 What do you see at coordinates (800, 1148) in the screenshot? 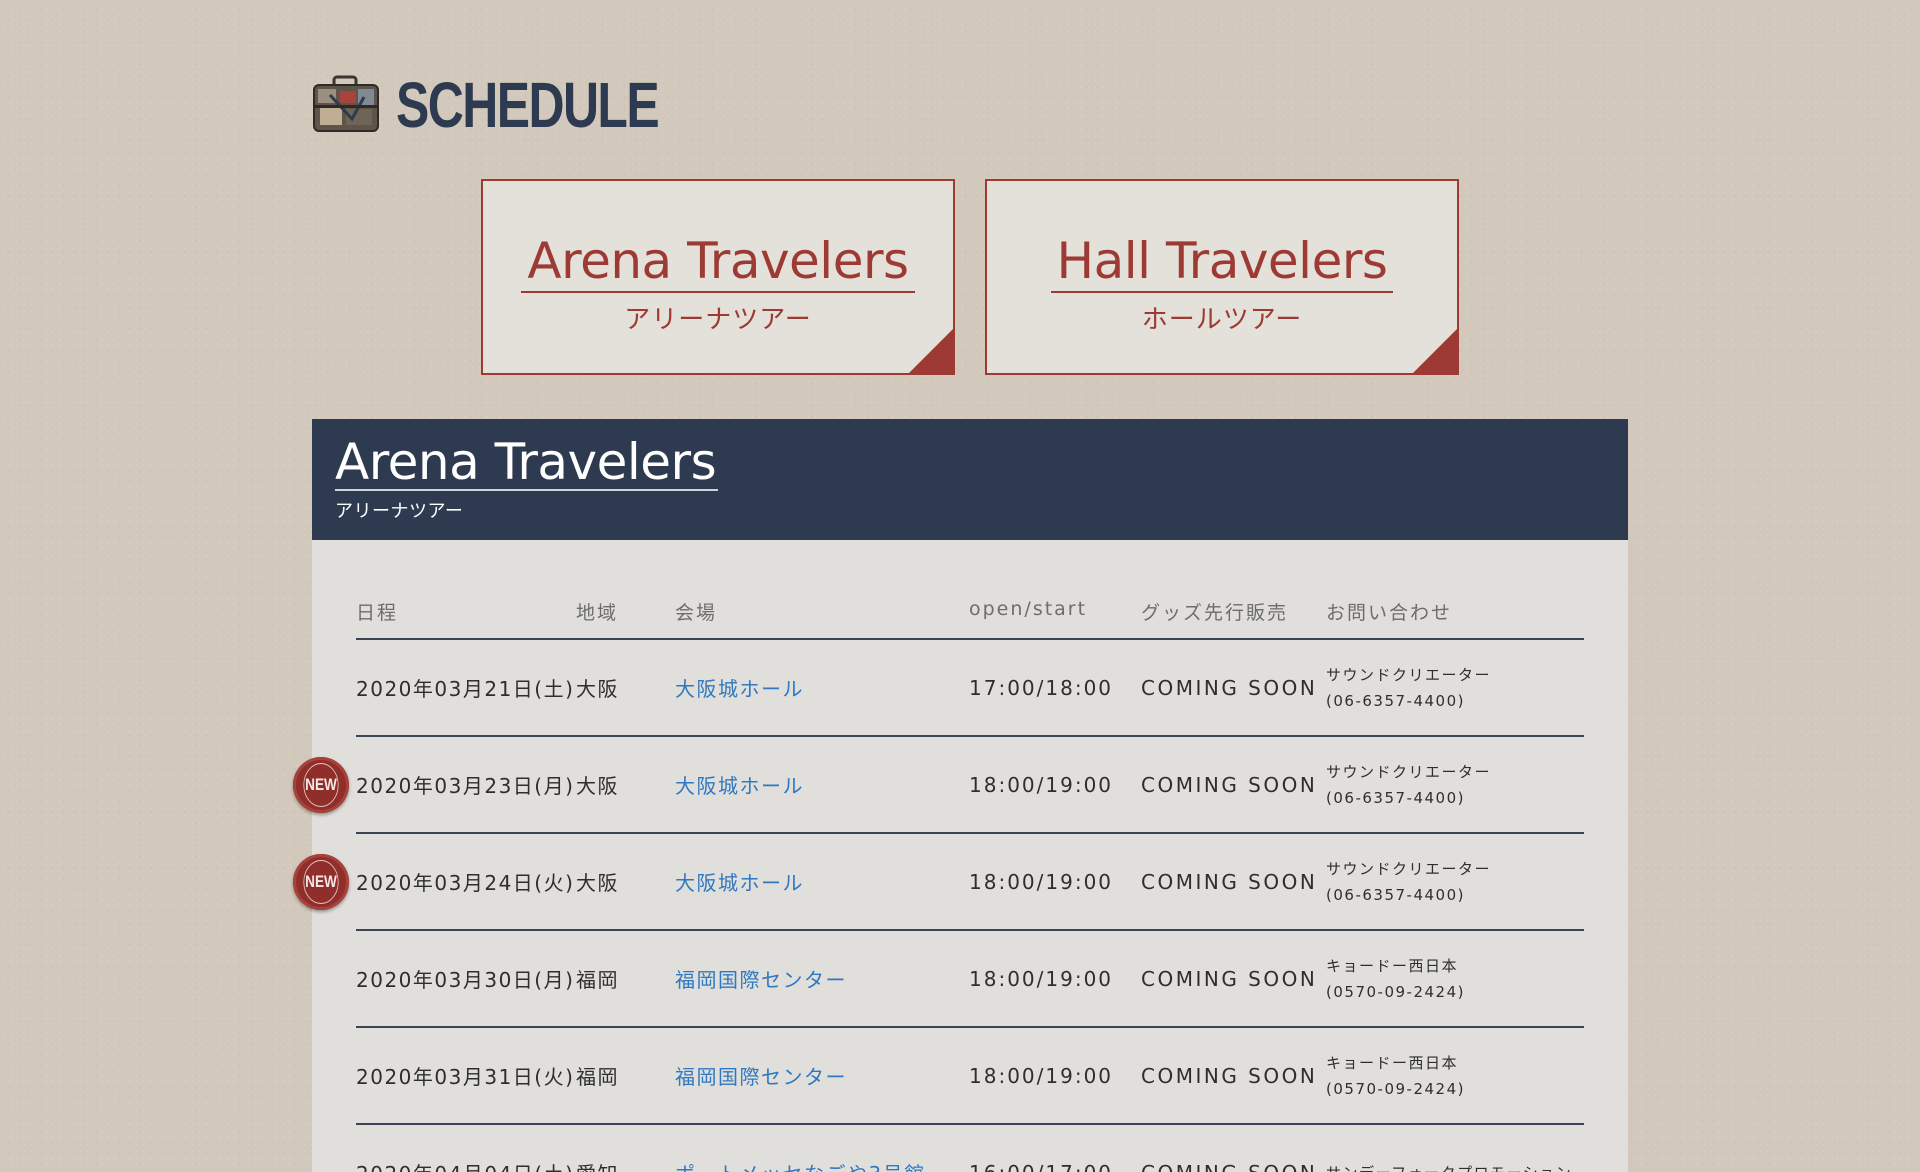
I see `row-venue-link: ポートメッセなごや3号館` at bounding box center [800, 1148].